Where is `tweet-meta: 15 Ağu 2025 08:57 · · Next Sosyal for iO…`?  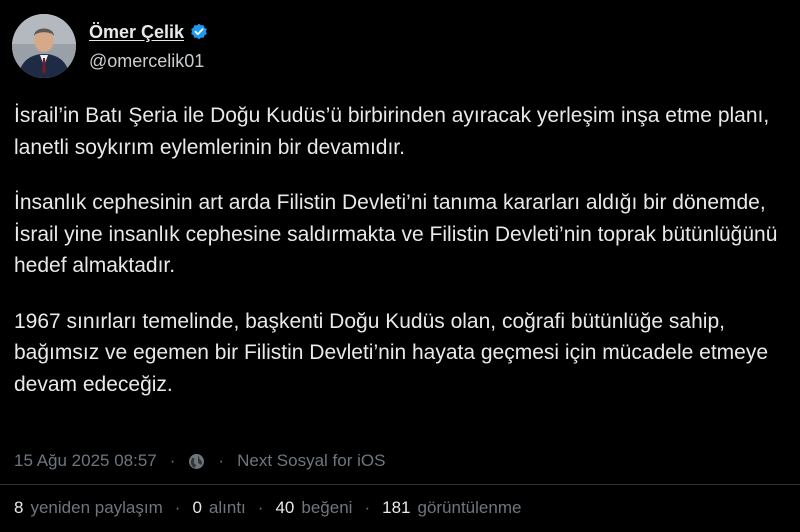 tweet-meta: 15 Ağu 2025 08:57 · · Next Sosyal for iO… is located at coordinates (199, 461).